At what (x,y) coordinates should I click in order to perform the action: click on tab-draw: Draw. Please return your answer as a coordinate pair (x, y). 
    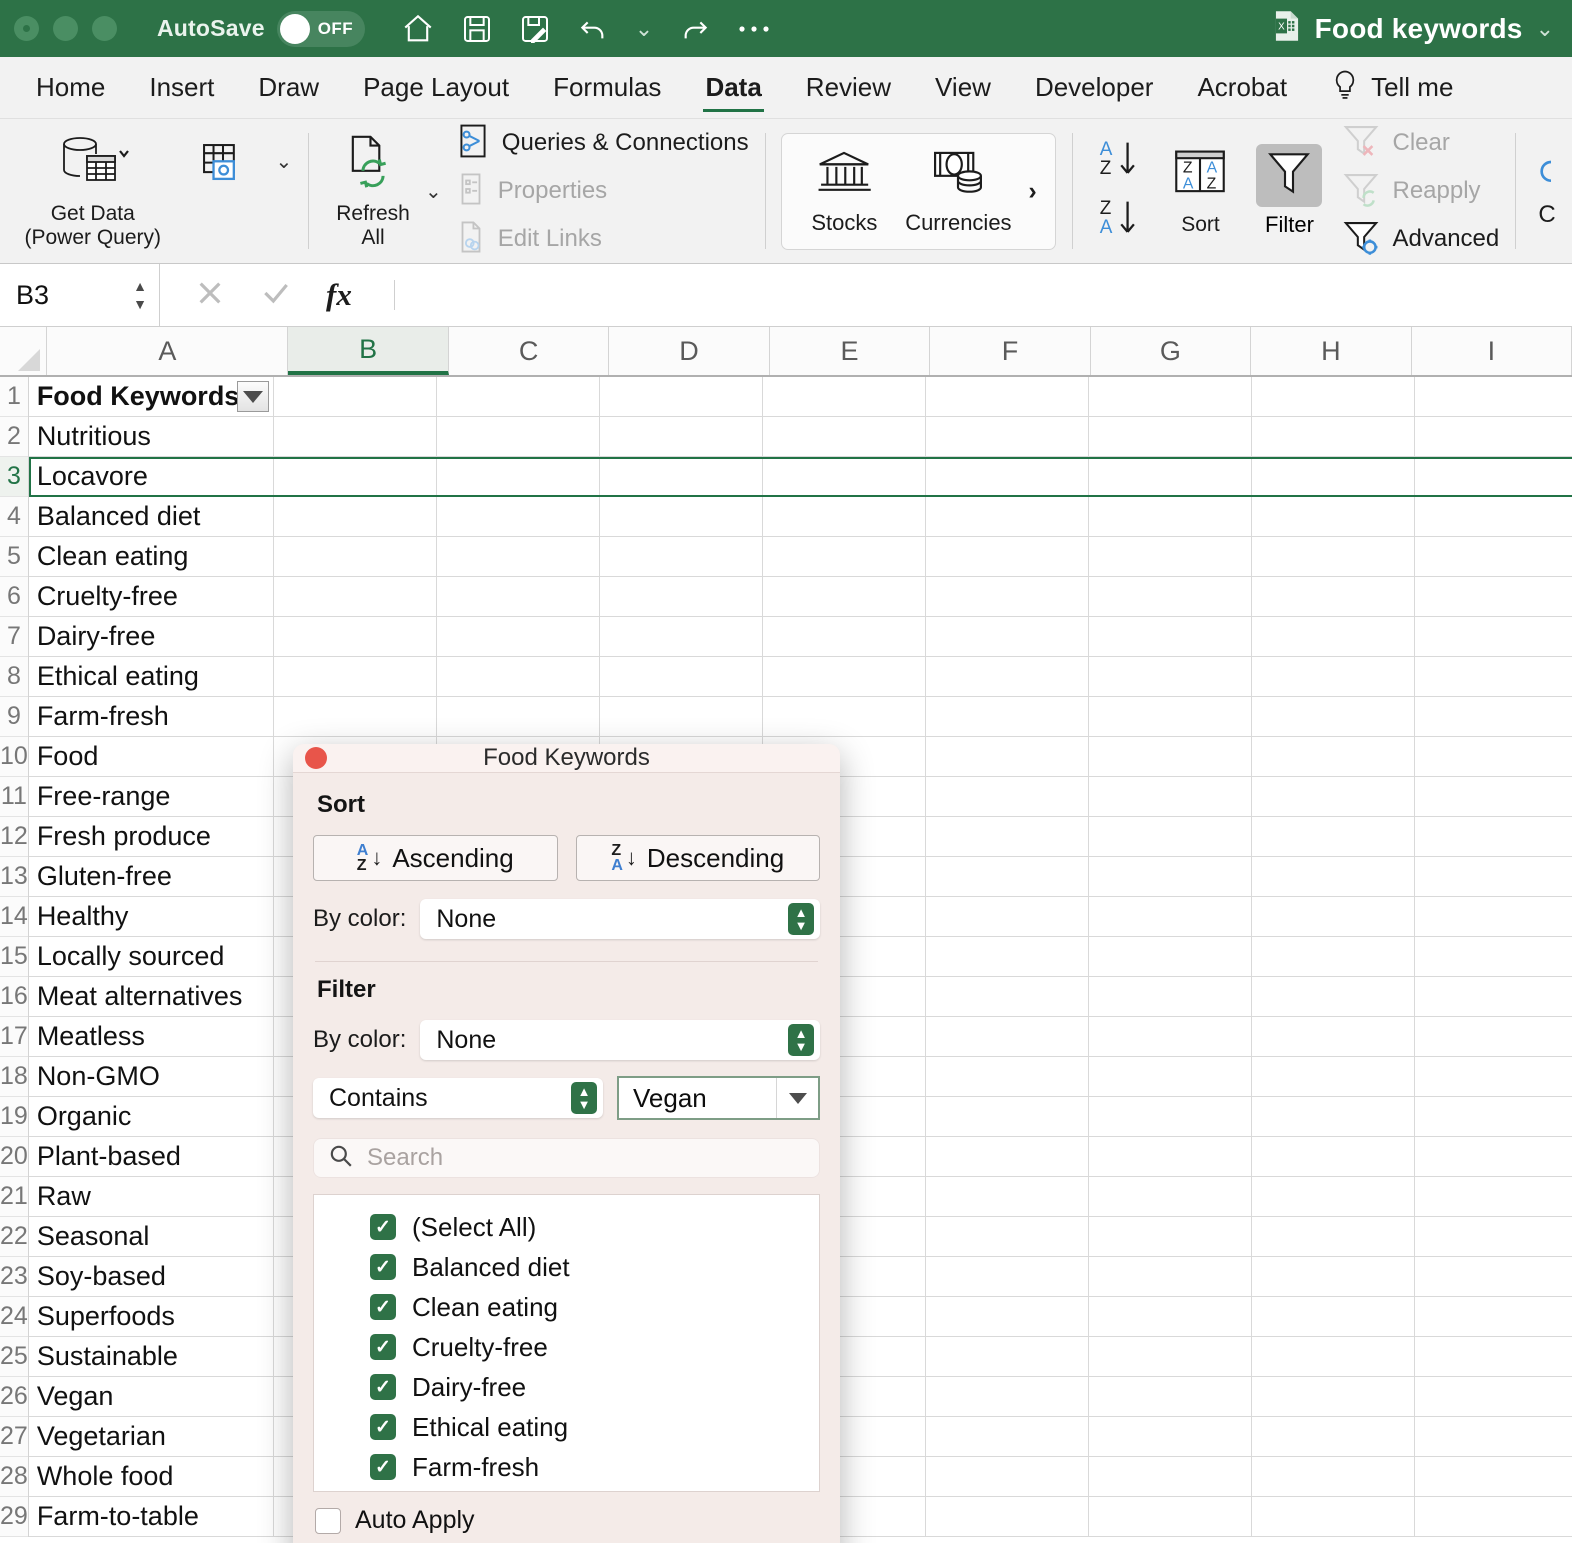
    Looking at the image, I should click on (288, 88).